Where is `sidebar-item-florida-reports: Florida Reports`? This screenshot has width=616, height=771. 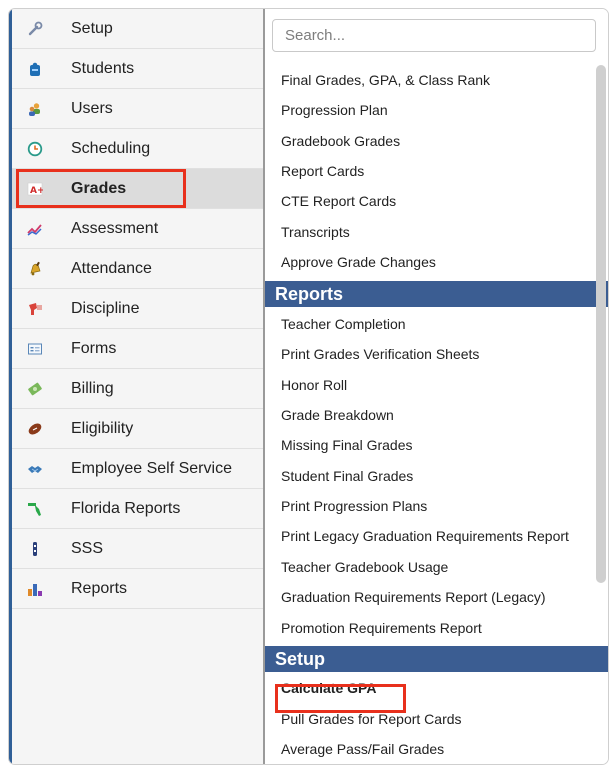 sidebar-item-florida-reports: Florida Reports is located at coordinates (137, 509).